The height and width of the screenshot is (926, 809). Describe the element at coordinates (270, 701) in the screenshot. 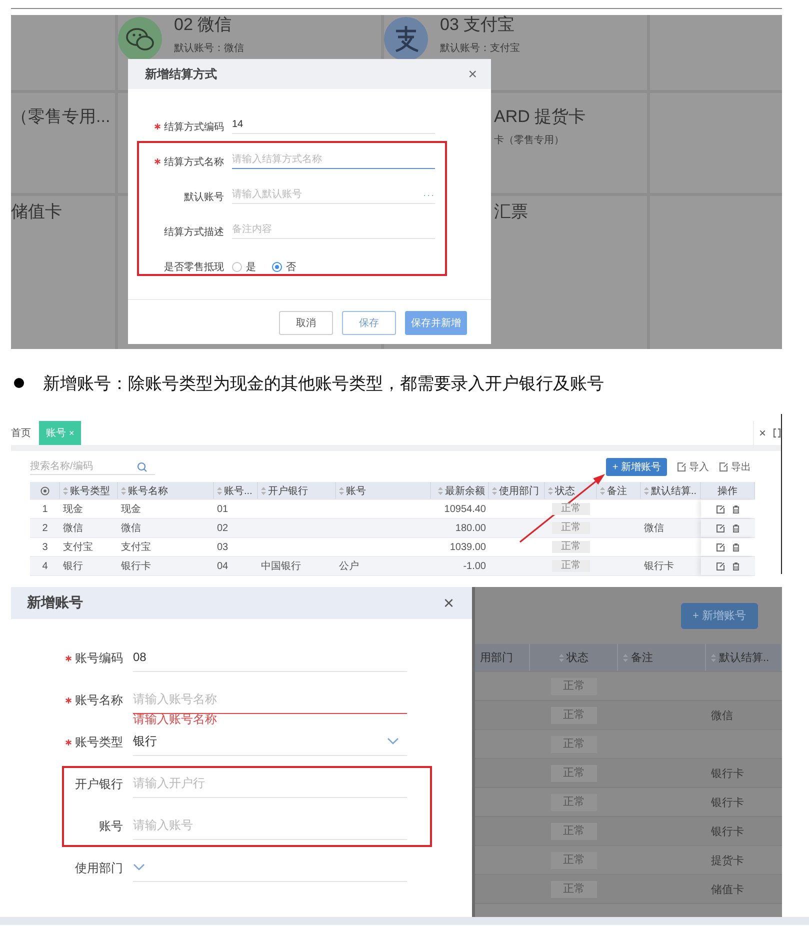

I see `input-field: 请输入账号名称` at that location.